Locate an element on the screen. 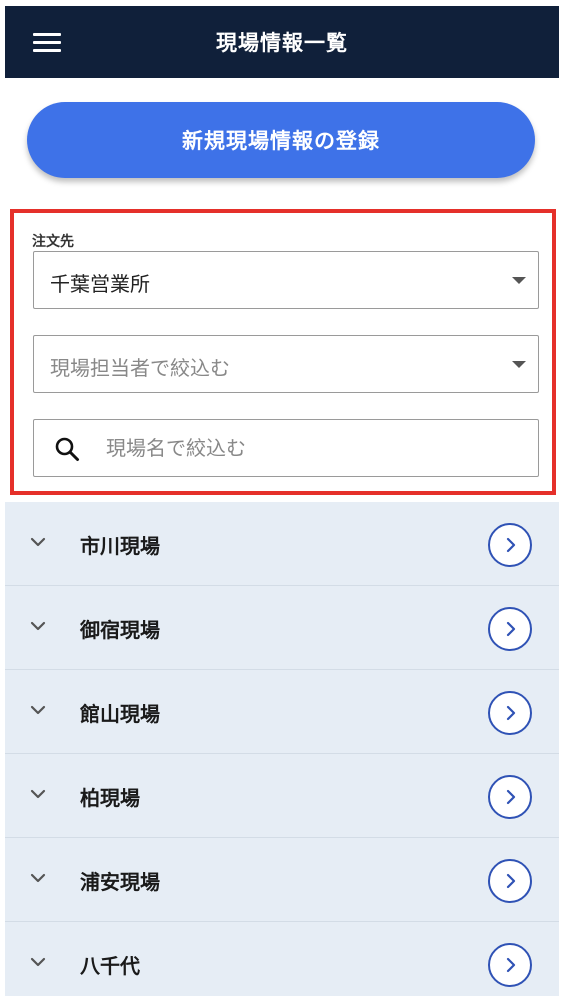 Image resolution: width=562 pixels, height=998 pixels. app-header: 現場情報一覧 is located at coordinates (282, 42).